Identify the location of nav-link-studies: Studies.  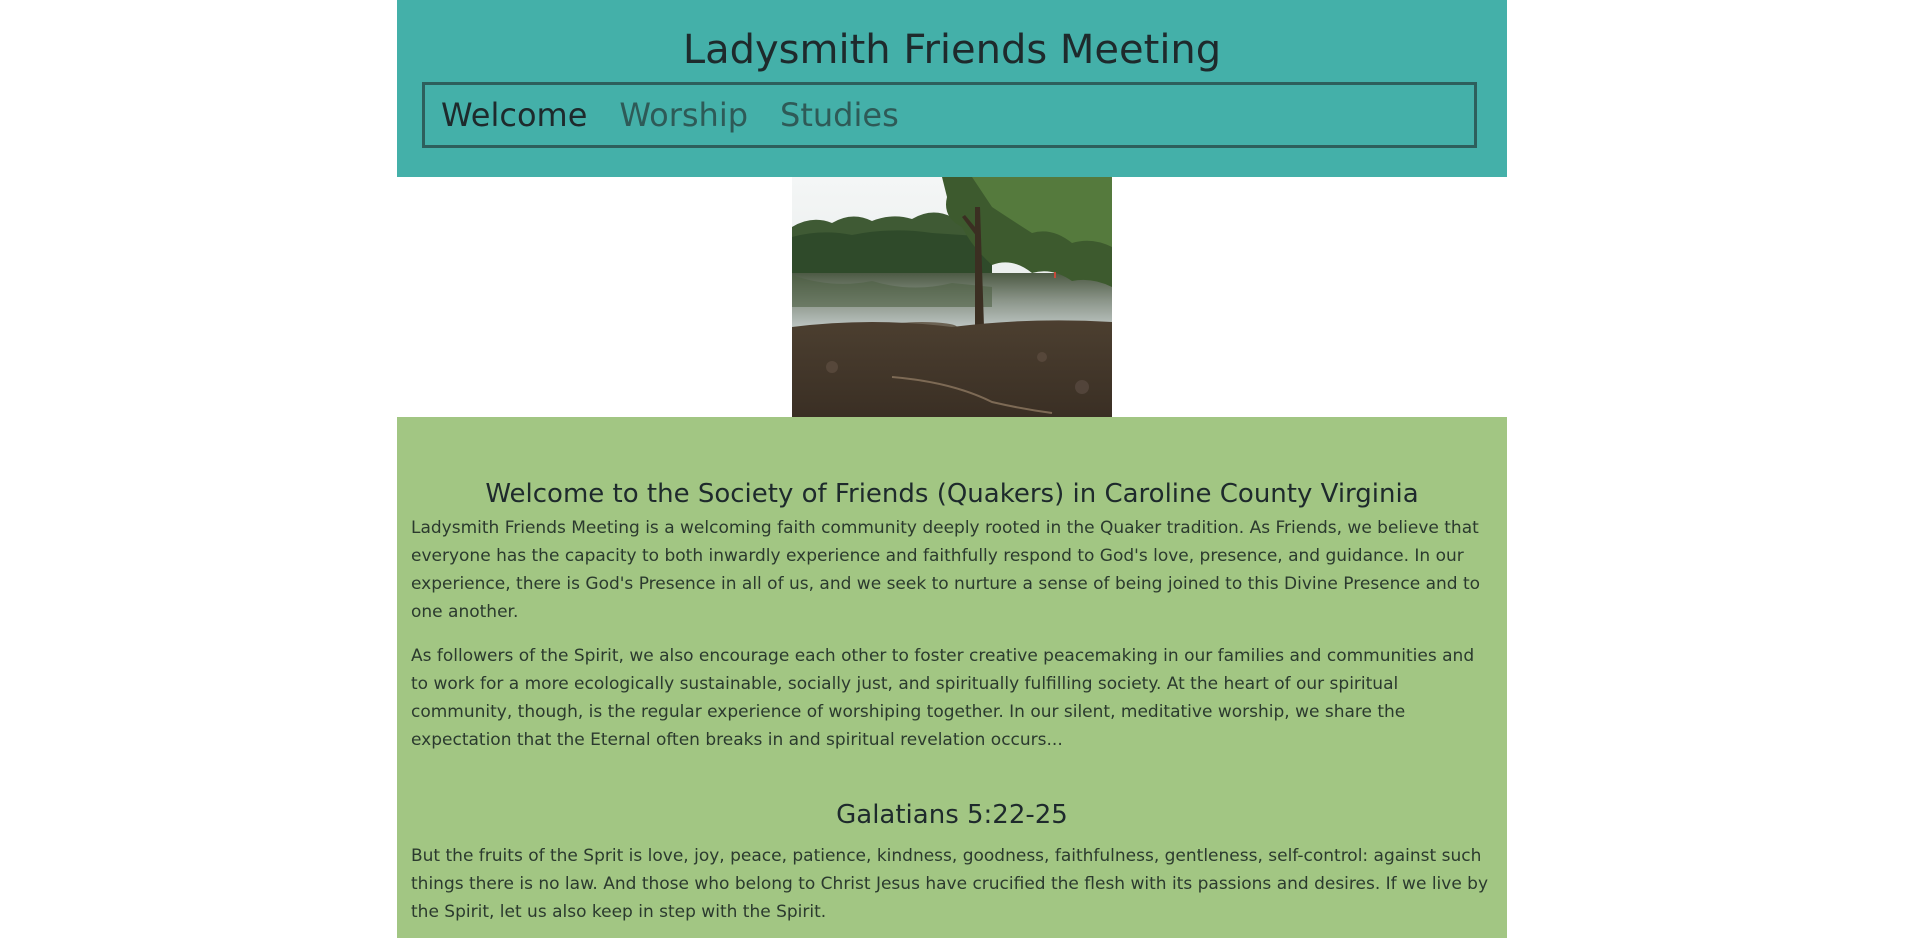
(839, 115).